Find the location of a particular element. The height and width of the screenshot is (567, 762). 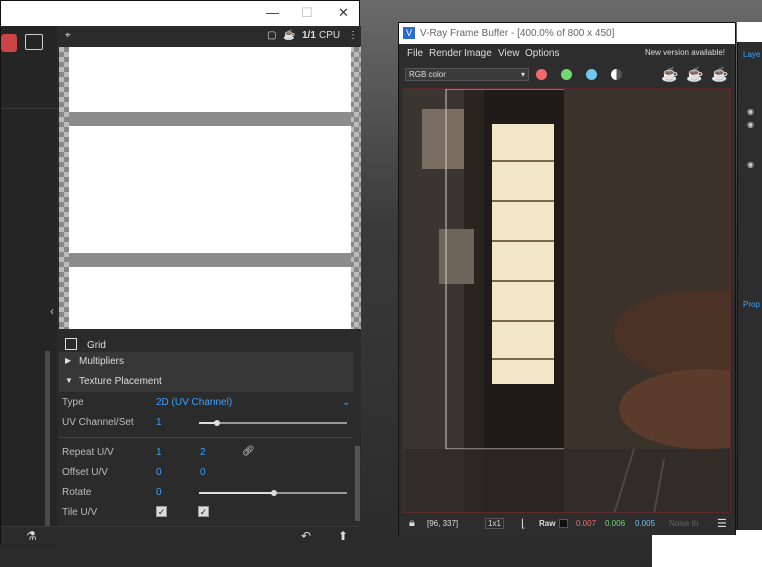

tile-u-checkbox: ✓ is located at coordinates (161, 511).